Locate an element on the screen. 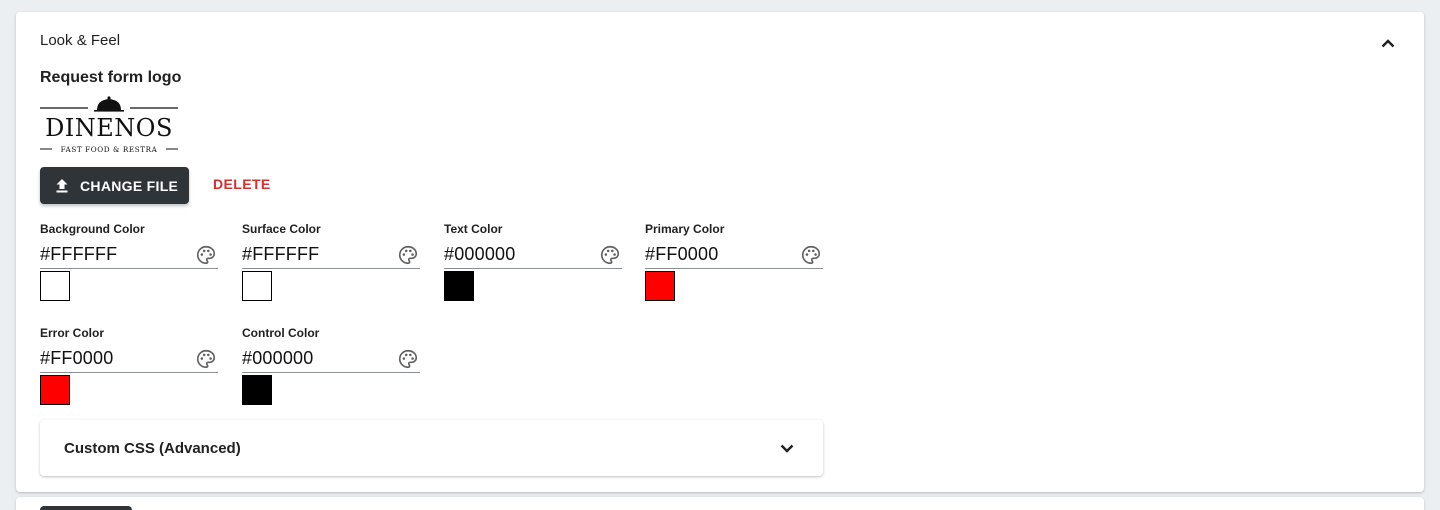 This screenshot has height=510, width=1440. change-file-button: CHANGE FILE is located at coordinates (114, 185).